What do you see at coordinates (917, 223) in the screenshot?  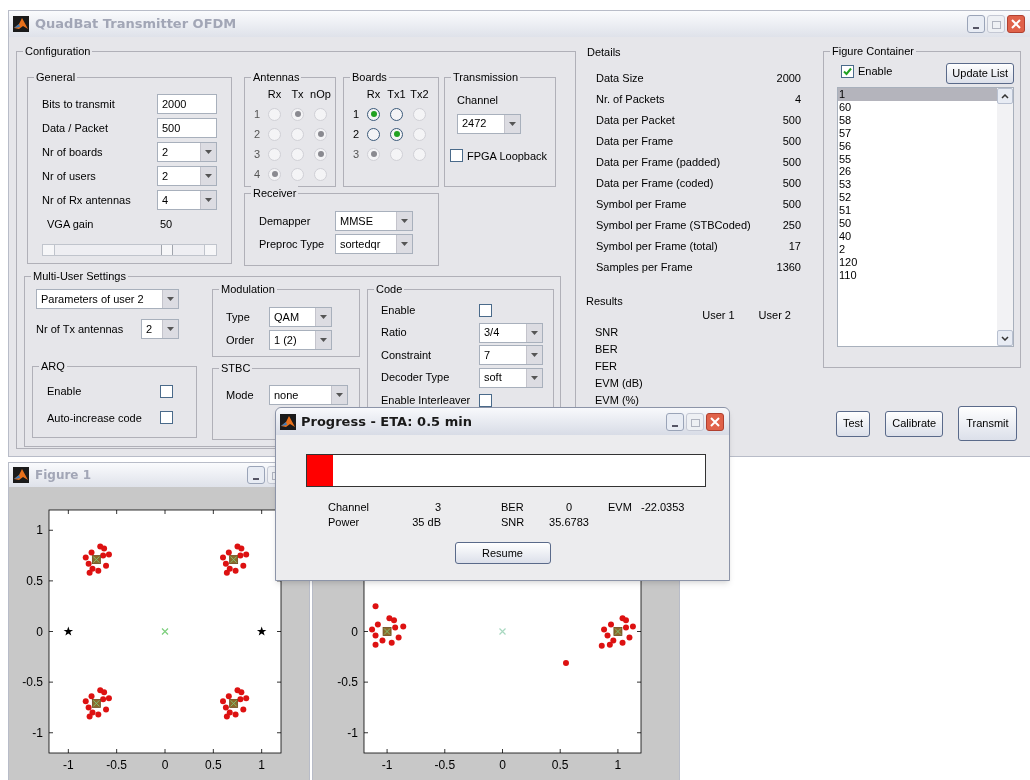 I see `list-item: 50` at bounding box center [917, 223].